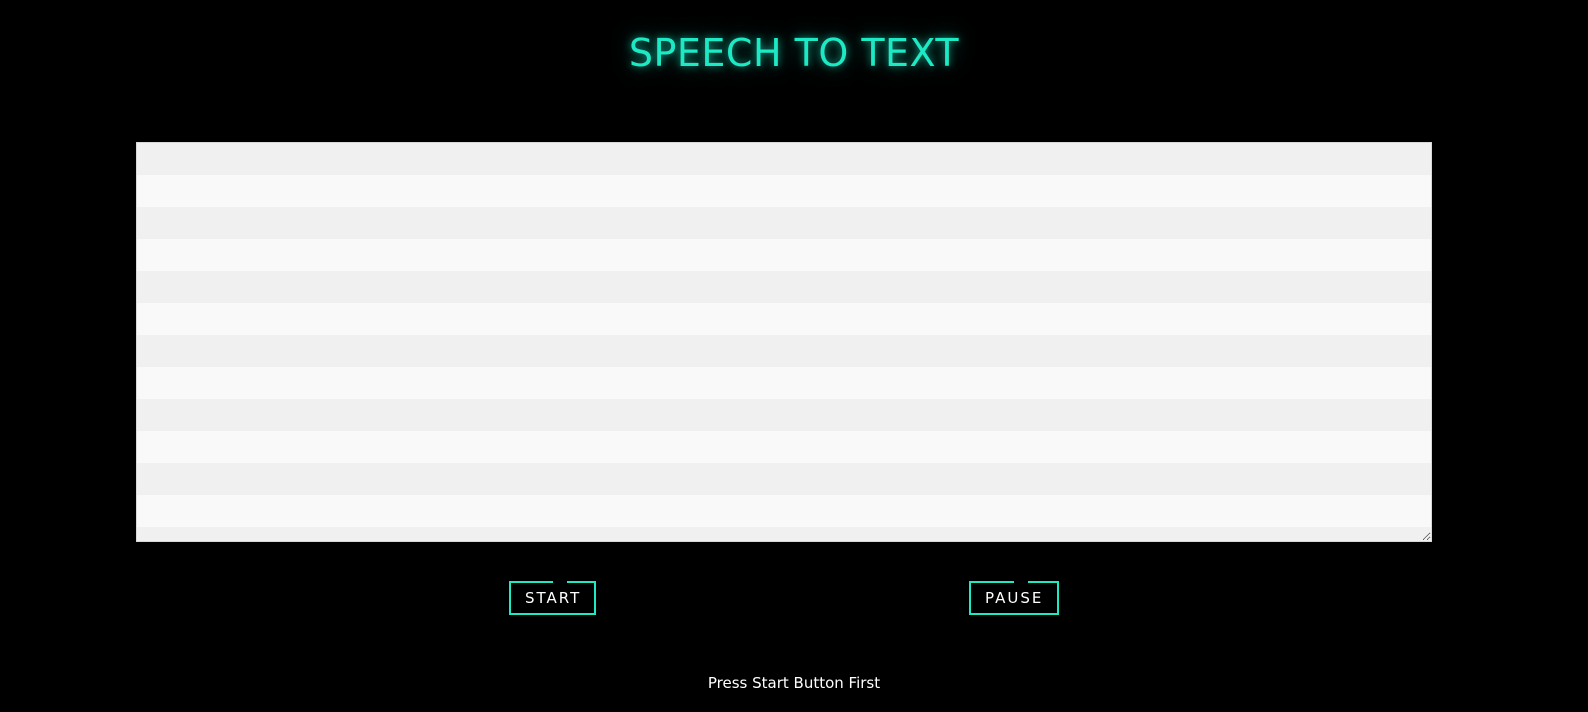  What do you see at coordinates (794, 683) in the screenshot?
I see `status-message: Press Start Button First` at bounding box center [794, 683].